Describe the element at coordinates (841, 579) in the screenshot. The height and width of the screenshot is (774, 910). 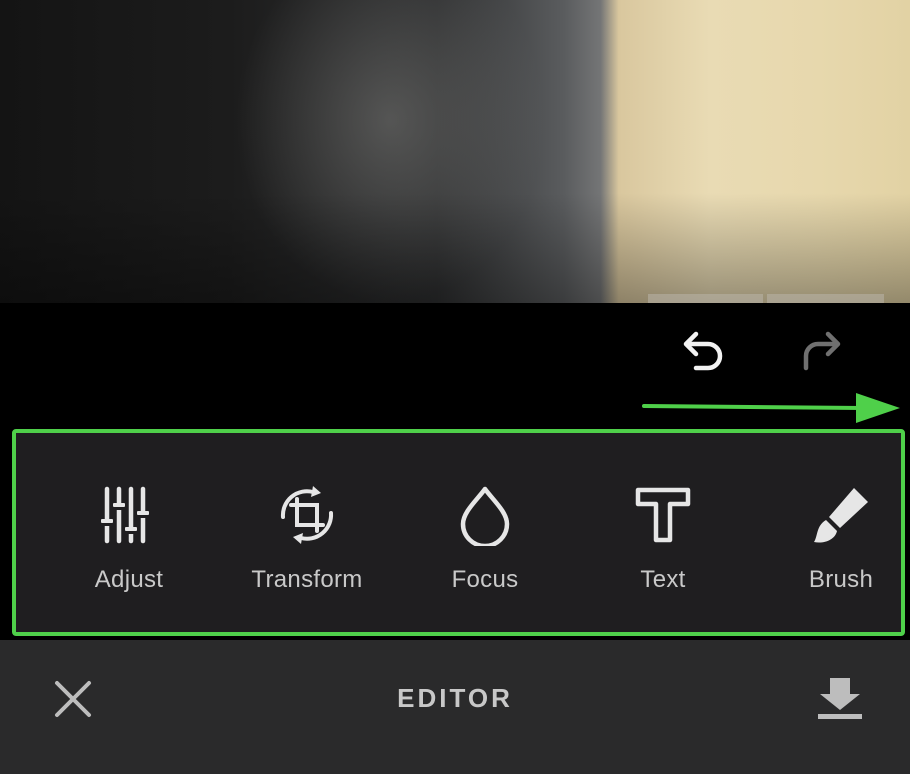
I see `tool-label: Brush` at that location.